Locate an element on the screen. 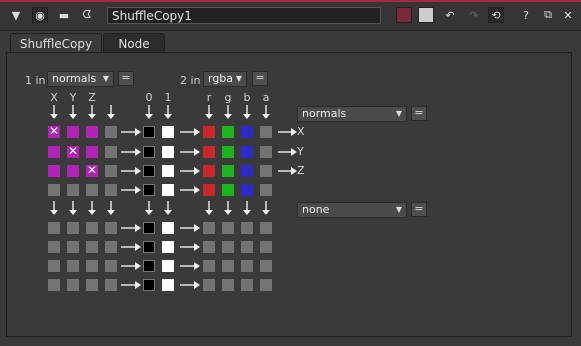 Image resolution: width=581 pixels, height=346 pixels. tab-shufflecopy: ShuffleCopy is located at coordinates (56, 43).